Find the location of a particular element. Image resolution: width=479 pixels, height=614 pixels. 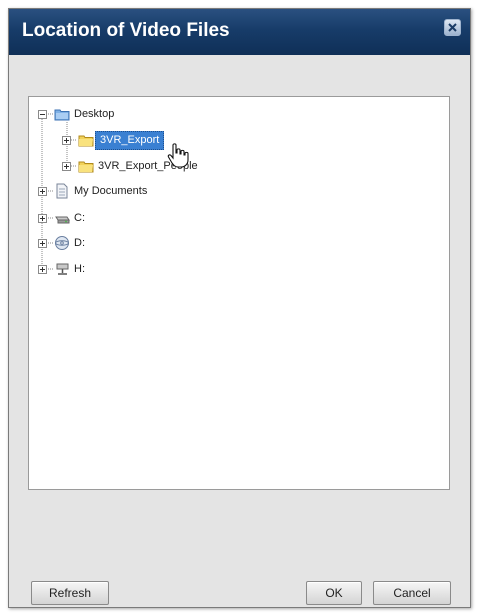

network-drive-icon is located at coordinates (62, 269).